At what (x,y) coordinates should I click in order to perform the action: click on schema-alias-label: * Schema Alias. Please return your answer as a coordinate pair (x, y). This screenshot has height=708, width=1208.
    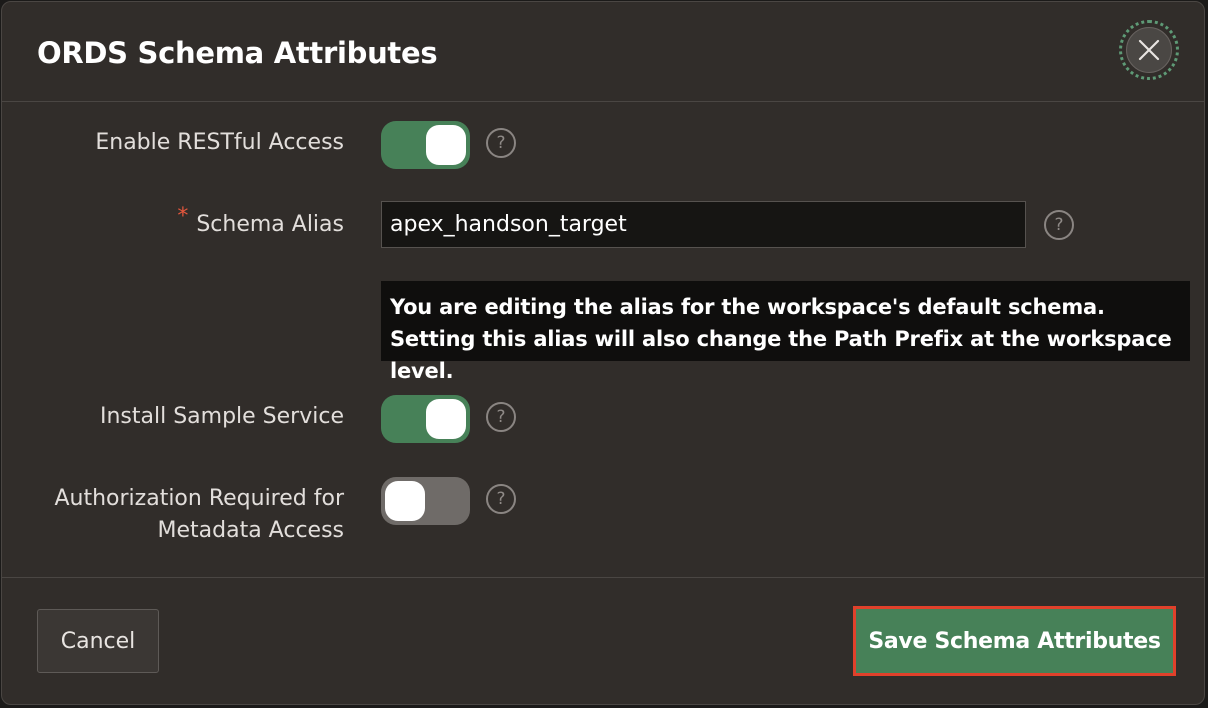
    Looking at the image, I should click on (260, 222).